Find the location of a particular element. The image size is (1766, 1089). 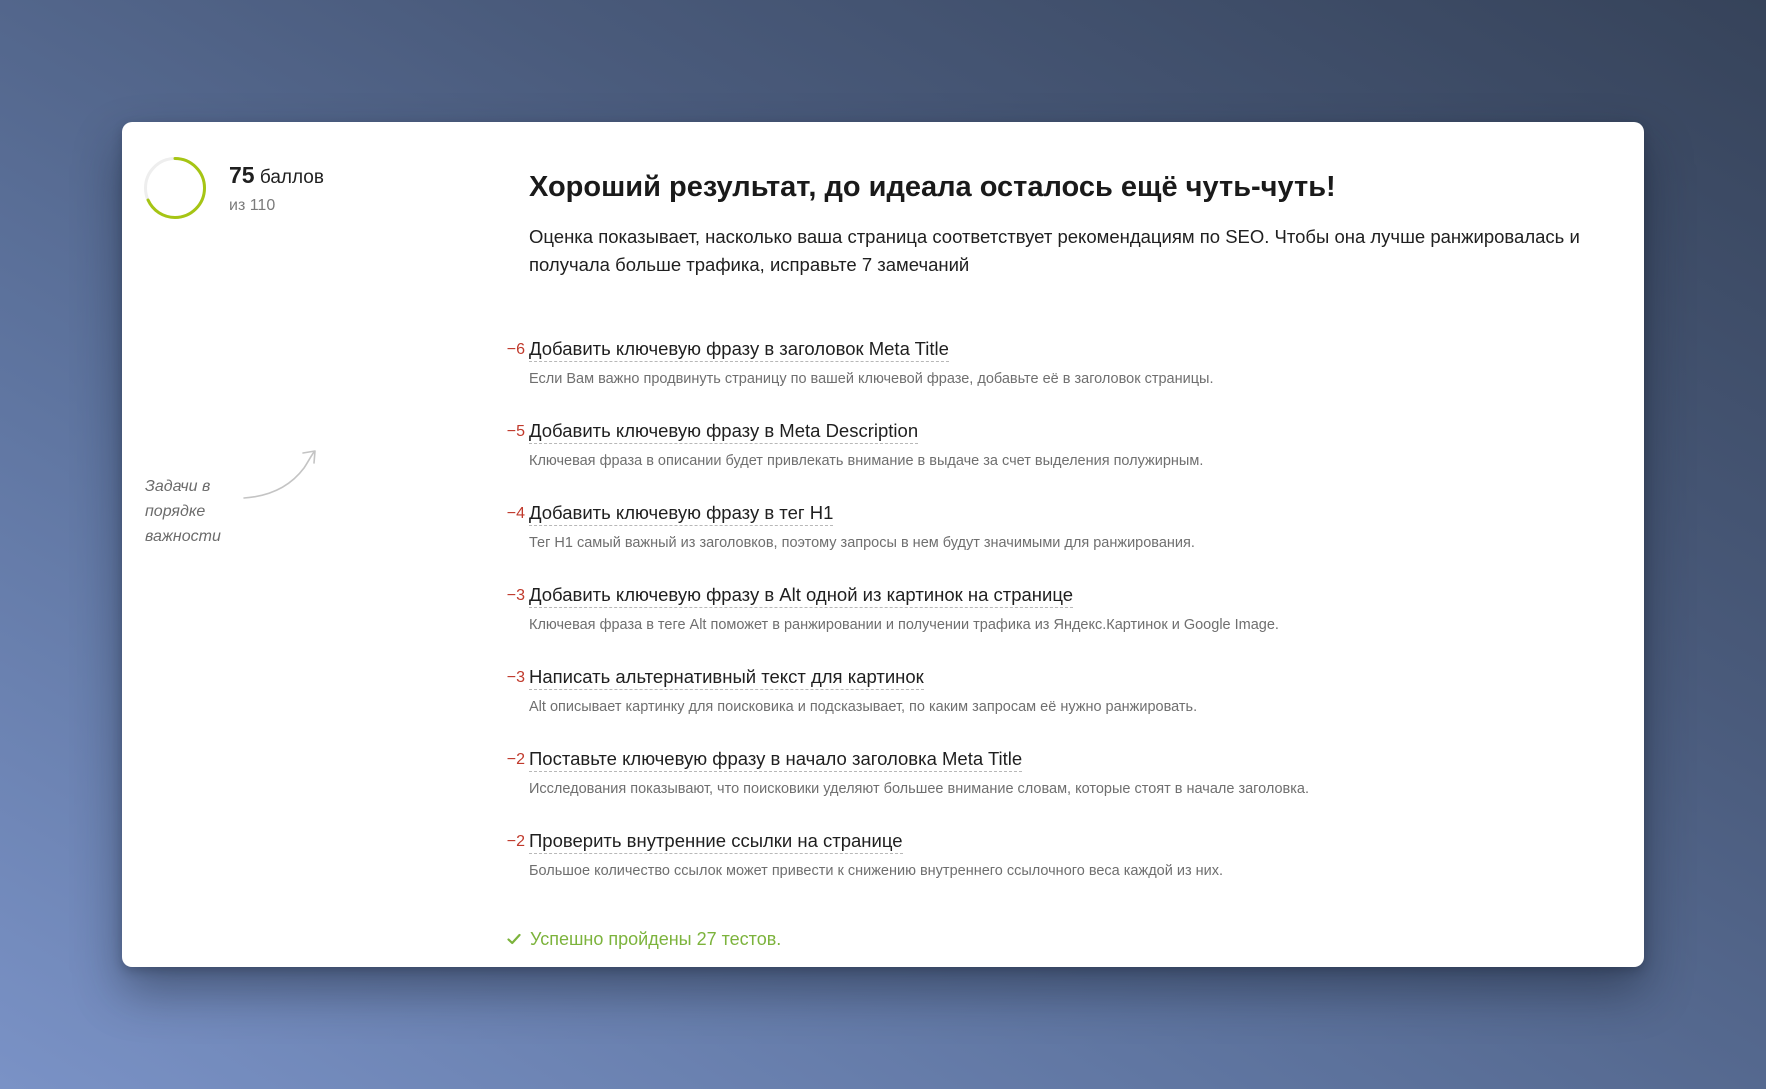

score-unit: баллов is located at coordinates (291, 177).